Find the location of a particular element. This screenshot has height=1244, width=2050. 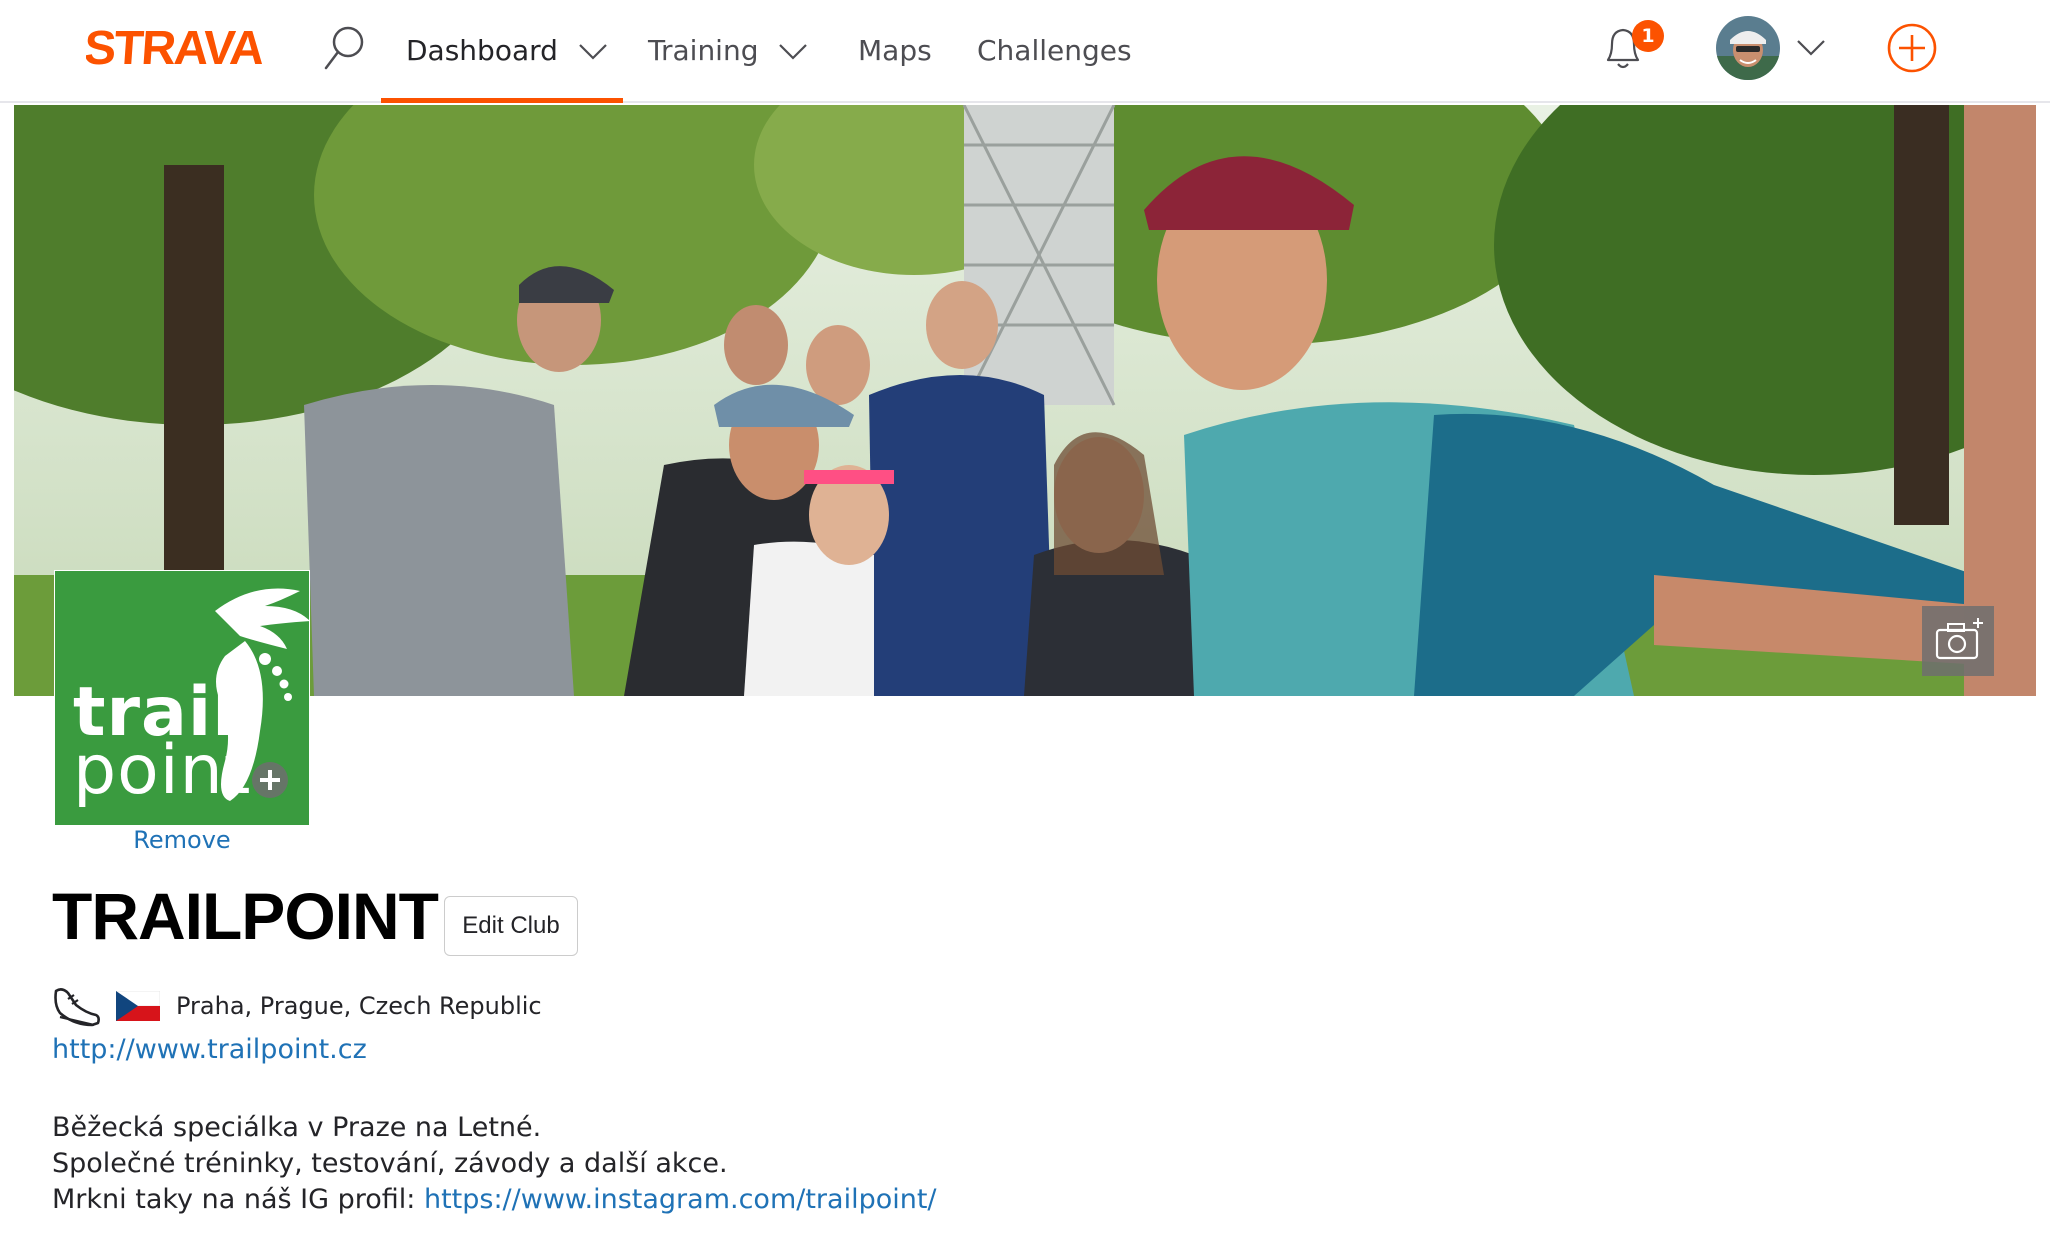

nav-challenges: Challenges is located at coordinates (1054, 50).